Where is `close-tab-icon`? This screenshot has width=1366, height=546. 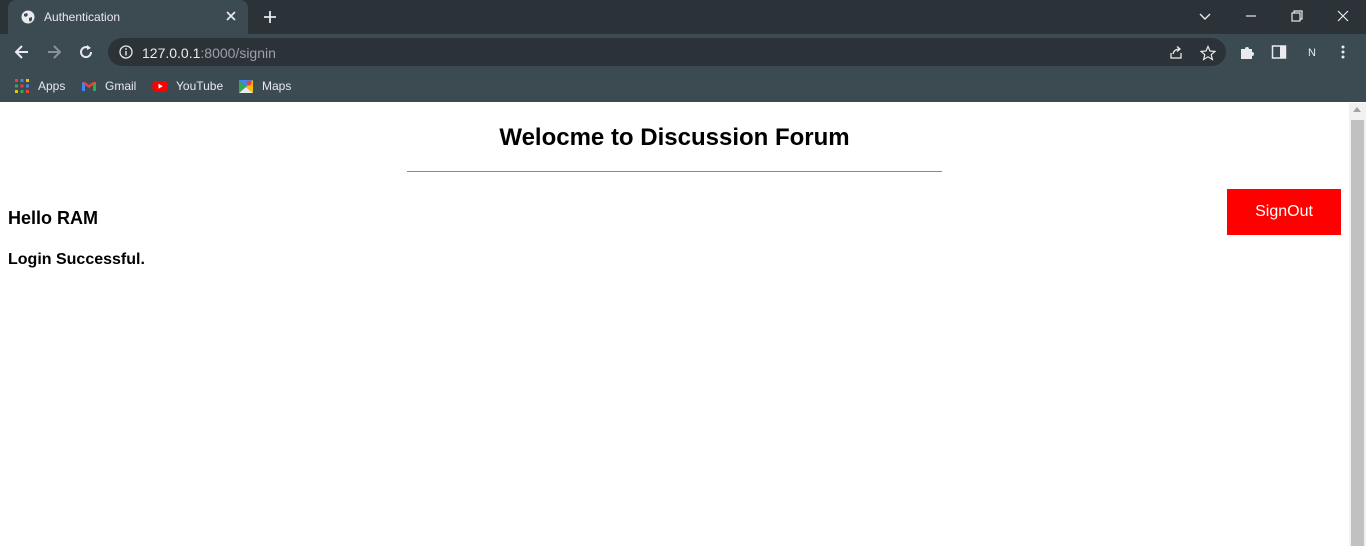 close-tab-icon is located at coordinates (231, 16).